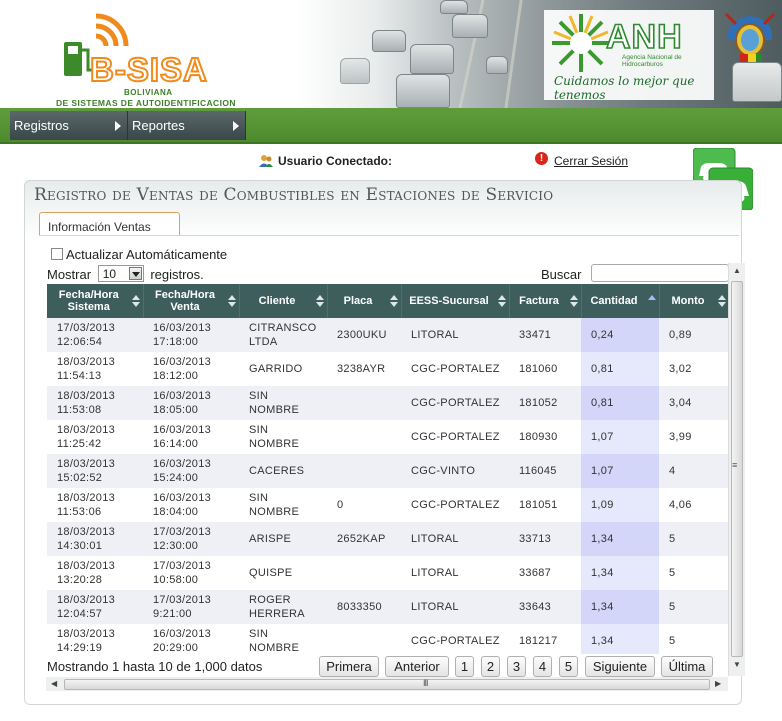 This screenshot has height=721, width=782. Describe the element at coordinates (95, 607) in the screenshot. I see `cell-fecha-sistema: 18/03/2013 12:04:57` at that location.